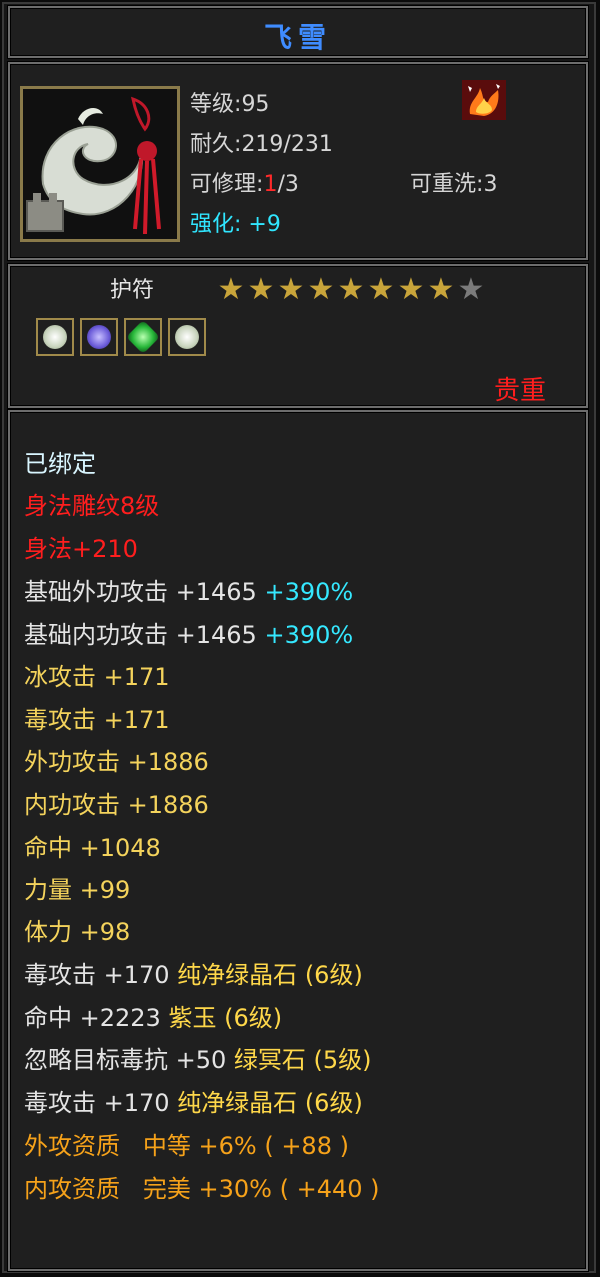 This screenshot has width=600, height=1277. I want to click on repair-row: 可修理:1/3, so click(244, 184).